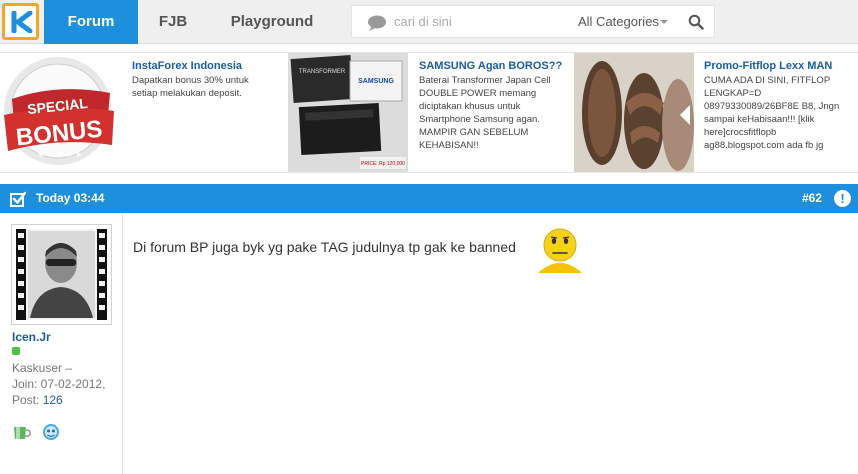  Describe the element at coordinates (272, 22) in the screenshot. I see `tab-playground: Playground` at that location.